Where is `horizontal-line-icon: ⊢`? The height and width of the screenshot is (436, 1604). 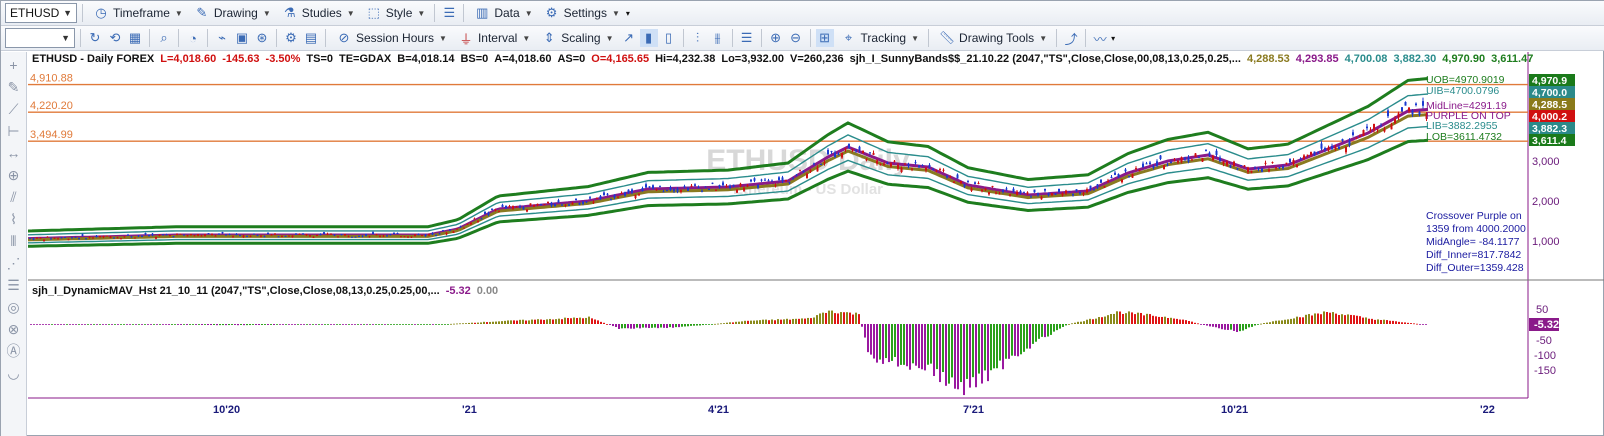
horizontal-line-icon: ⊢ is located at coordinates (14, 131).